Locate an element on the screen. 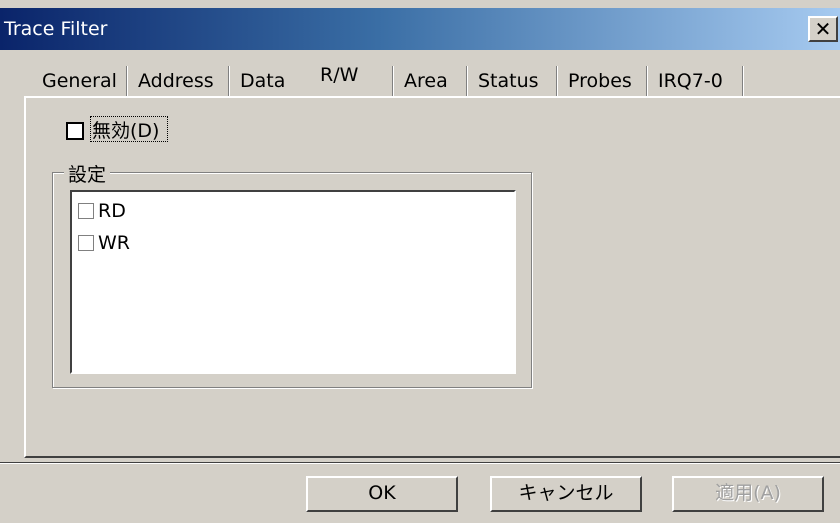 The height and width of the screenshot is (523, 840). wr-label: WR is located at coordinates (114, 243).